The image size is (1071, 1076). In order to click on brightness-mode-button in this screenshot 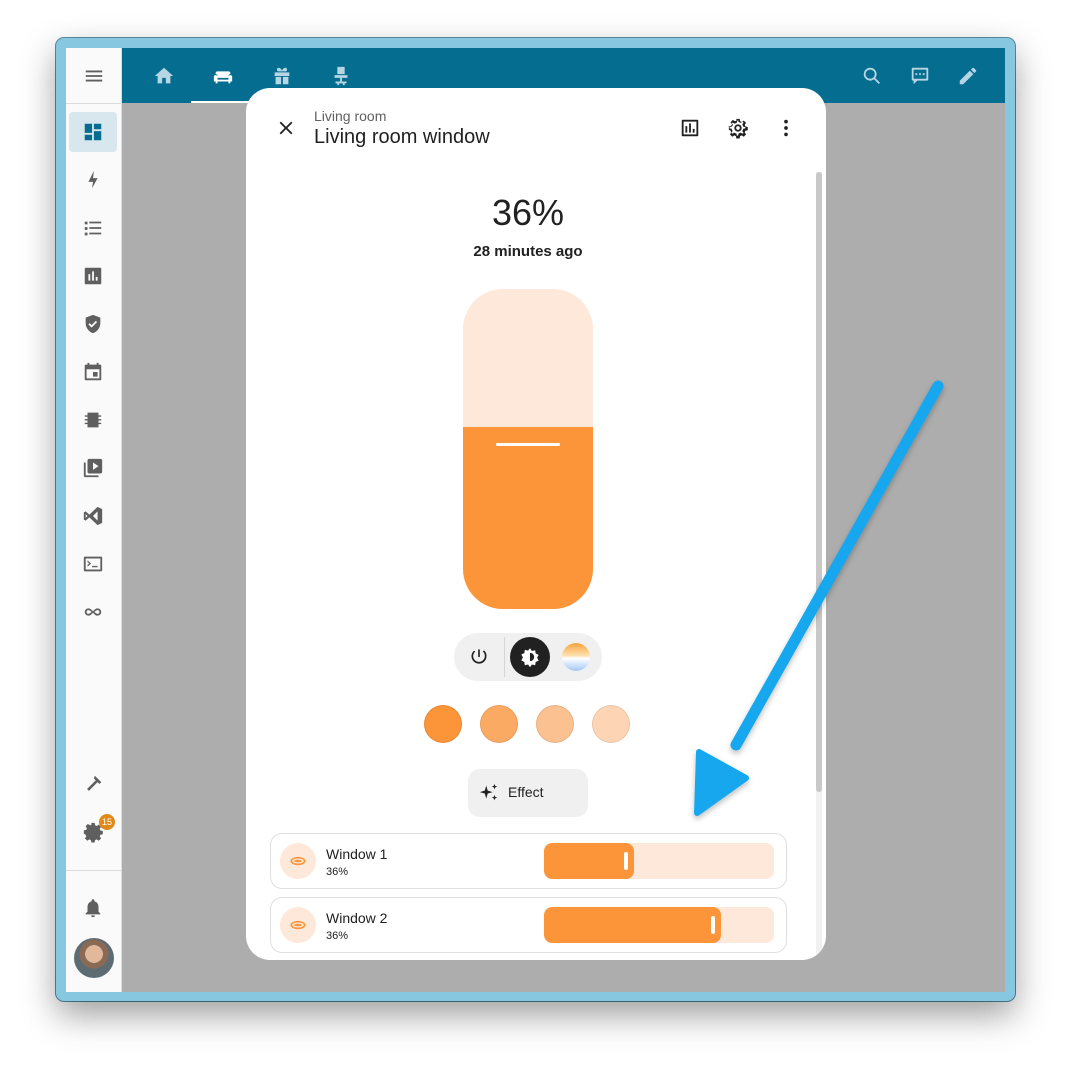, I will do `click(530, 657)`.